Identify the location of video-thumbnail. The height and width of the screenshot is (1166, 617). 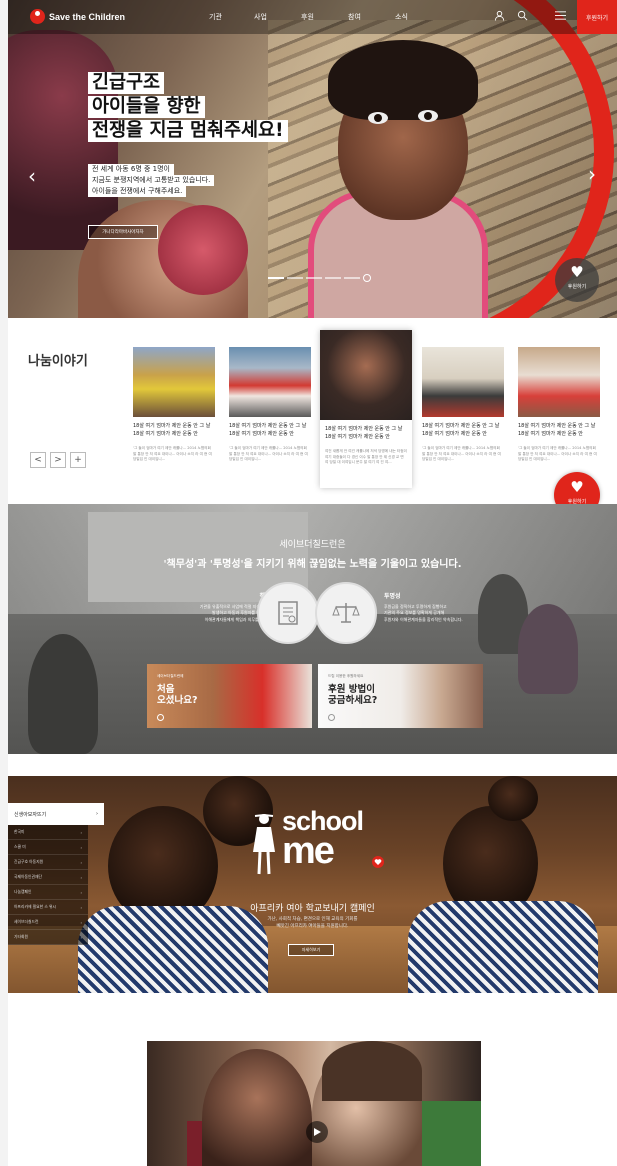
(314, 1103).